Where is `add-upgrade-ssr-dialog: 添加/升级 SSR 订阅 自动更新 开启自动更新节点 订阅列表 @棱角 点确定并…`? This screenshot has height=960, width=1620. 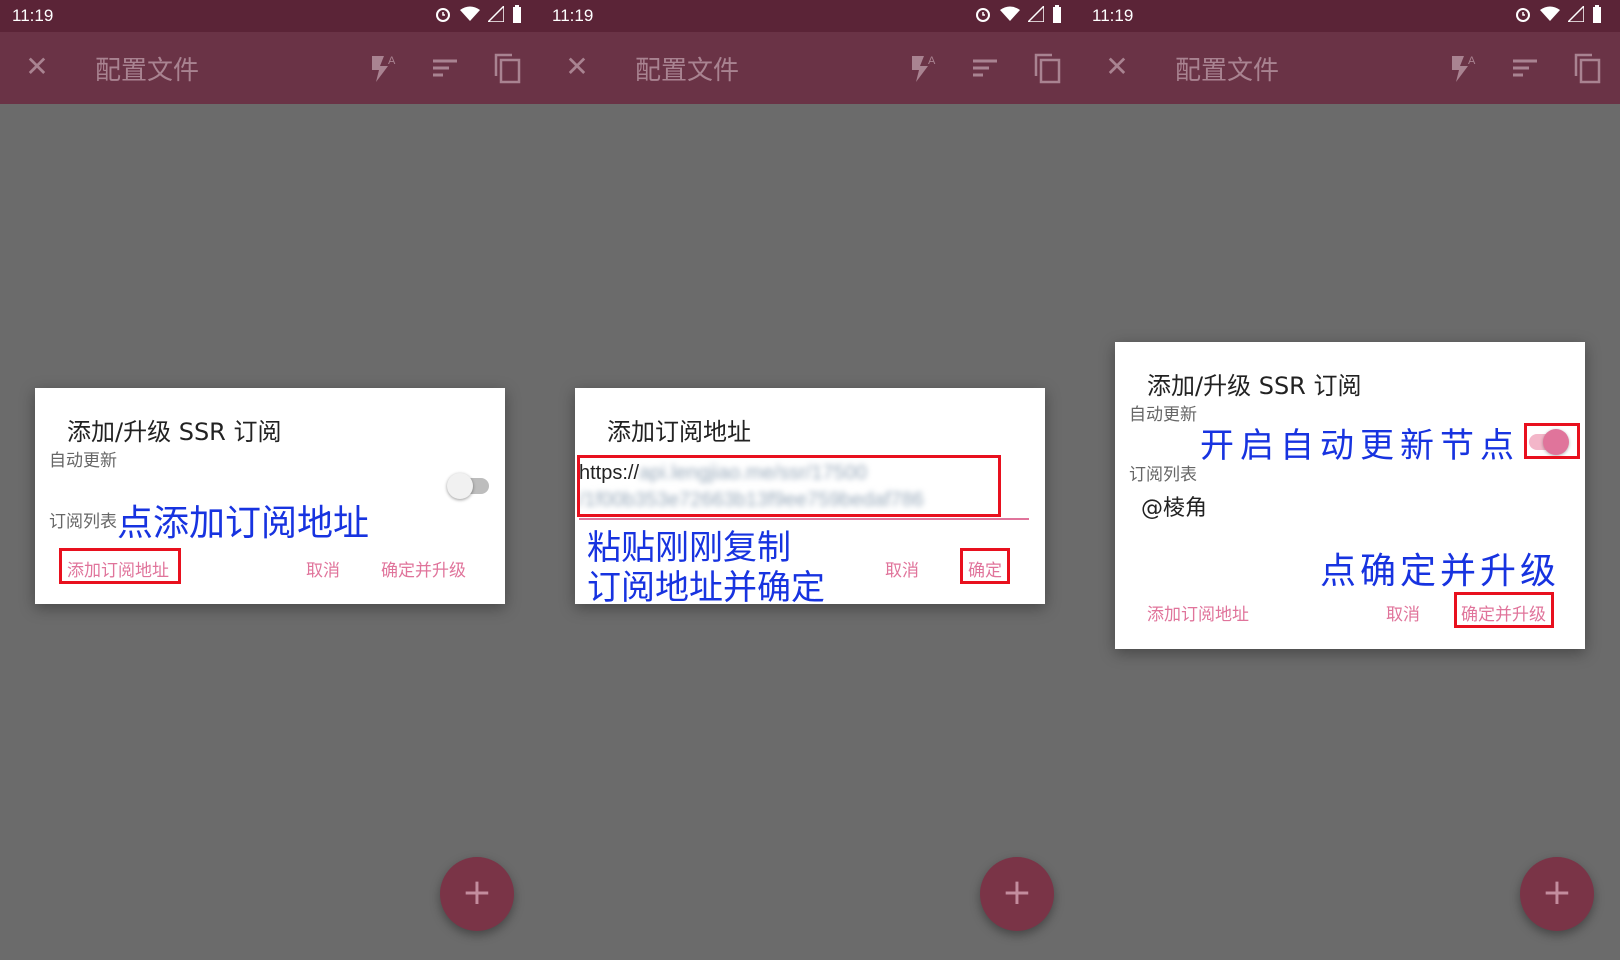
add-upgrade-ssr-dialog: 添加/升级 SSR 订阅 自动更新 开启自动更新节点 订阅列表 @棱角 点确定并… is located at coordinates (1350, 495).